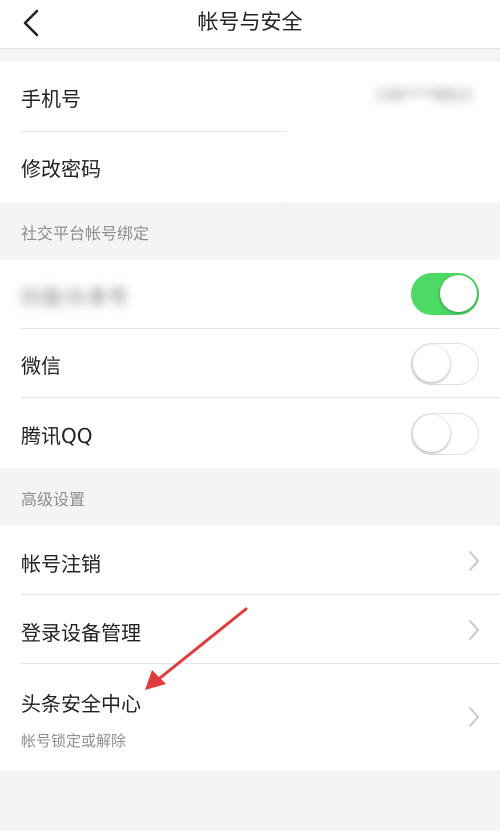 The image size is (500, 831). Describe the element at coordinates (196, 648) in the screenshot. I see `annotation-arrow-icon` at that location.